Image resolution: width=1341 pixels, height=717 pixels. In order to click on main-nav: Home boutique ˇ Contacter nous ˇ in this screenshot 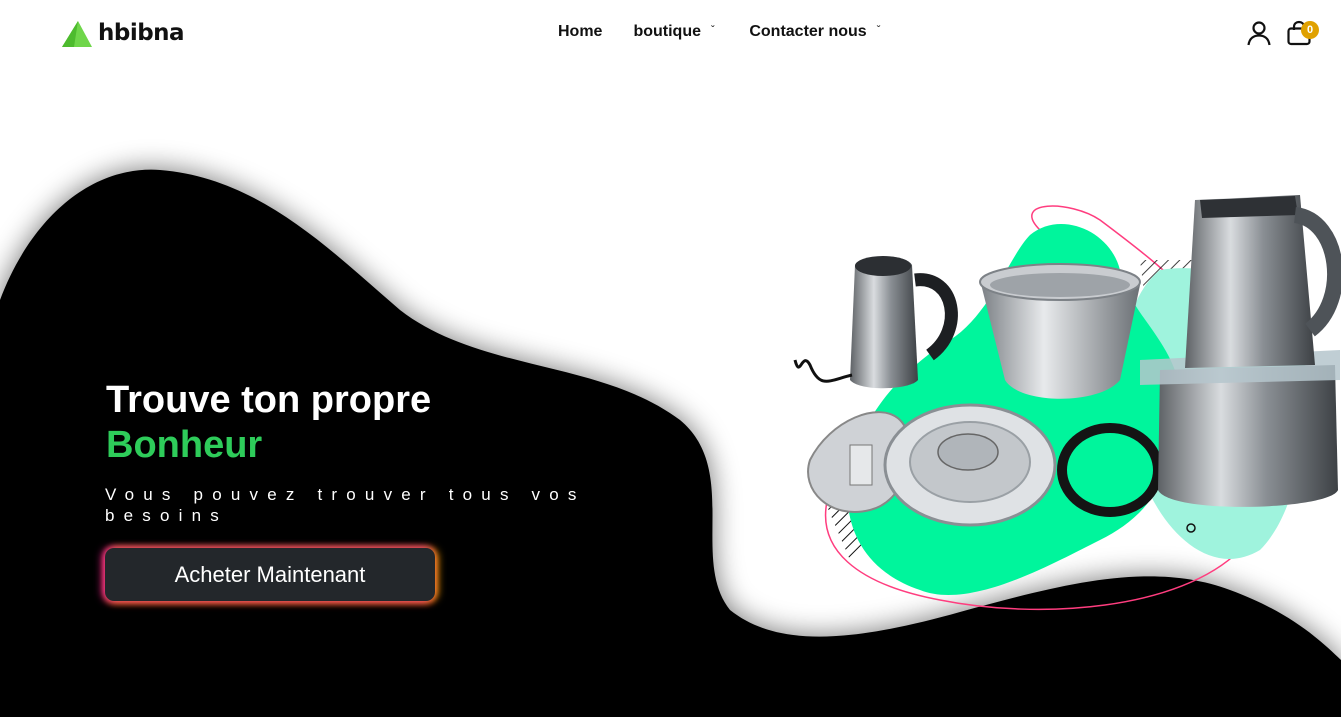, I will do `click(719, 32)`.